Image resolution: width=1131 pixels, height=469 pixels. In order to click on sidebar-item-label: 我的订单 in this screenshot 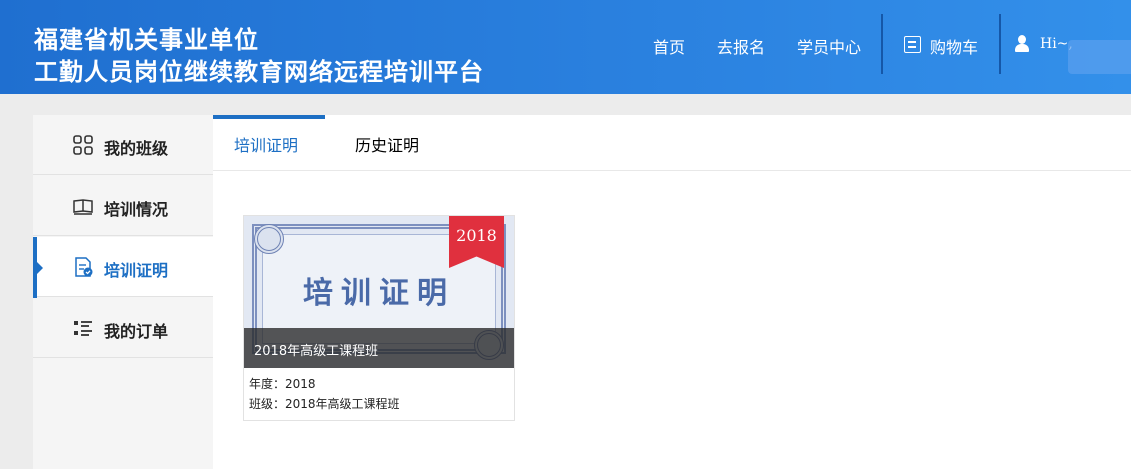, I will do `click(136, 331)`.